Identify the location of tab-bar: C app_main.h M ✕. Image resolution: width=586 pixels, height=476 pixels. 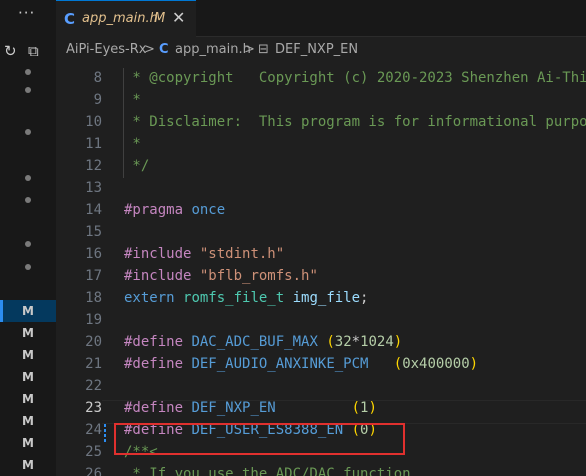
(321, 18).